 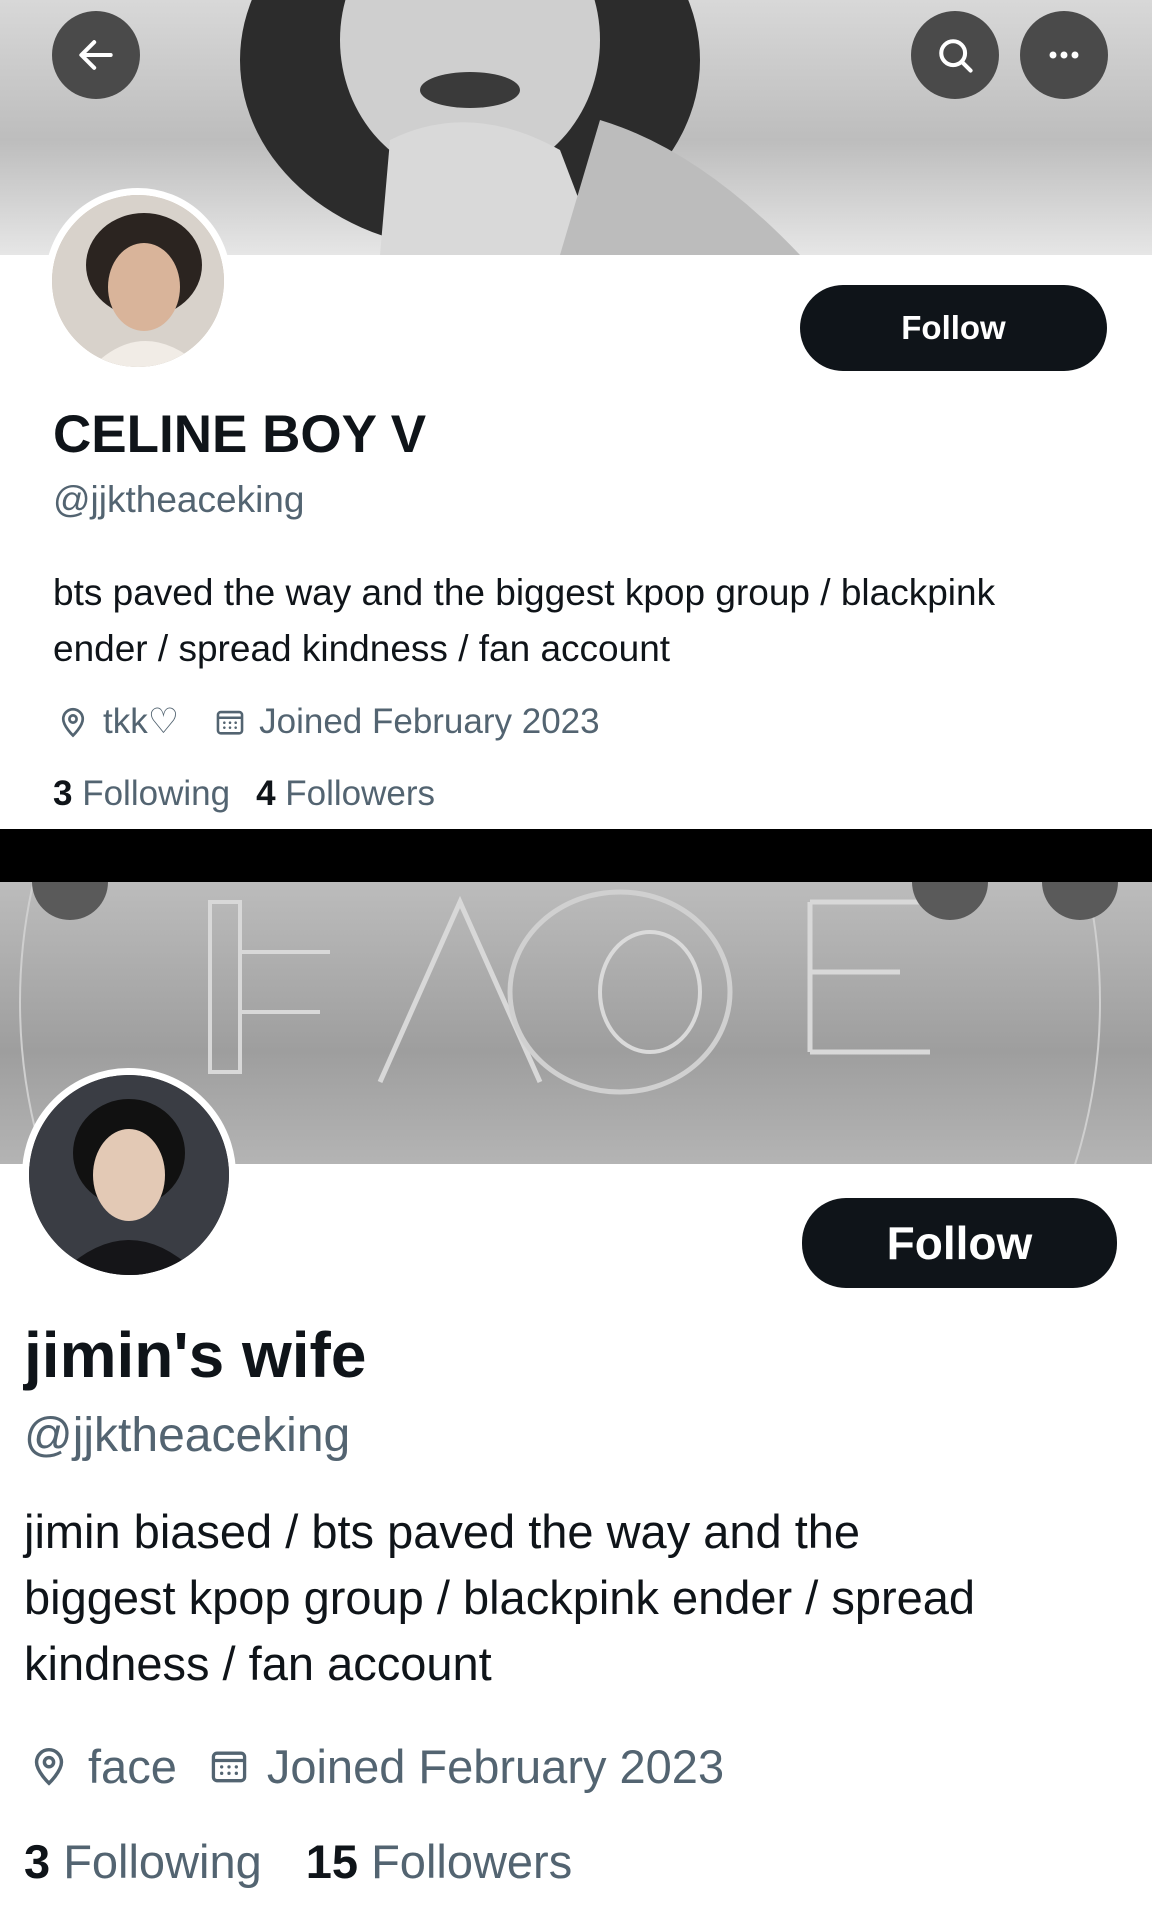 I want to click on followers-count: 15, so click(x=332, y=1861).